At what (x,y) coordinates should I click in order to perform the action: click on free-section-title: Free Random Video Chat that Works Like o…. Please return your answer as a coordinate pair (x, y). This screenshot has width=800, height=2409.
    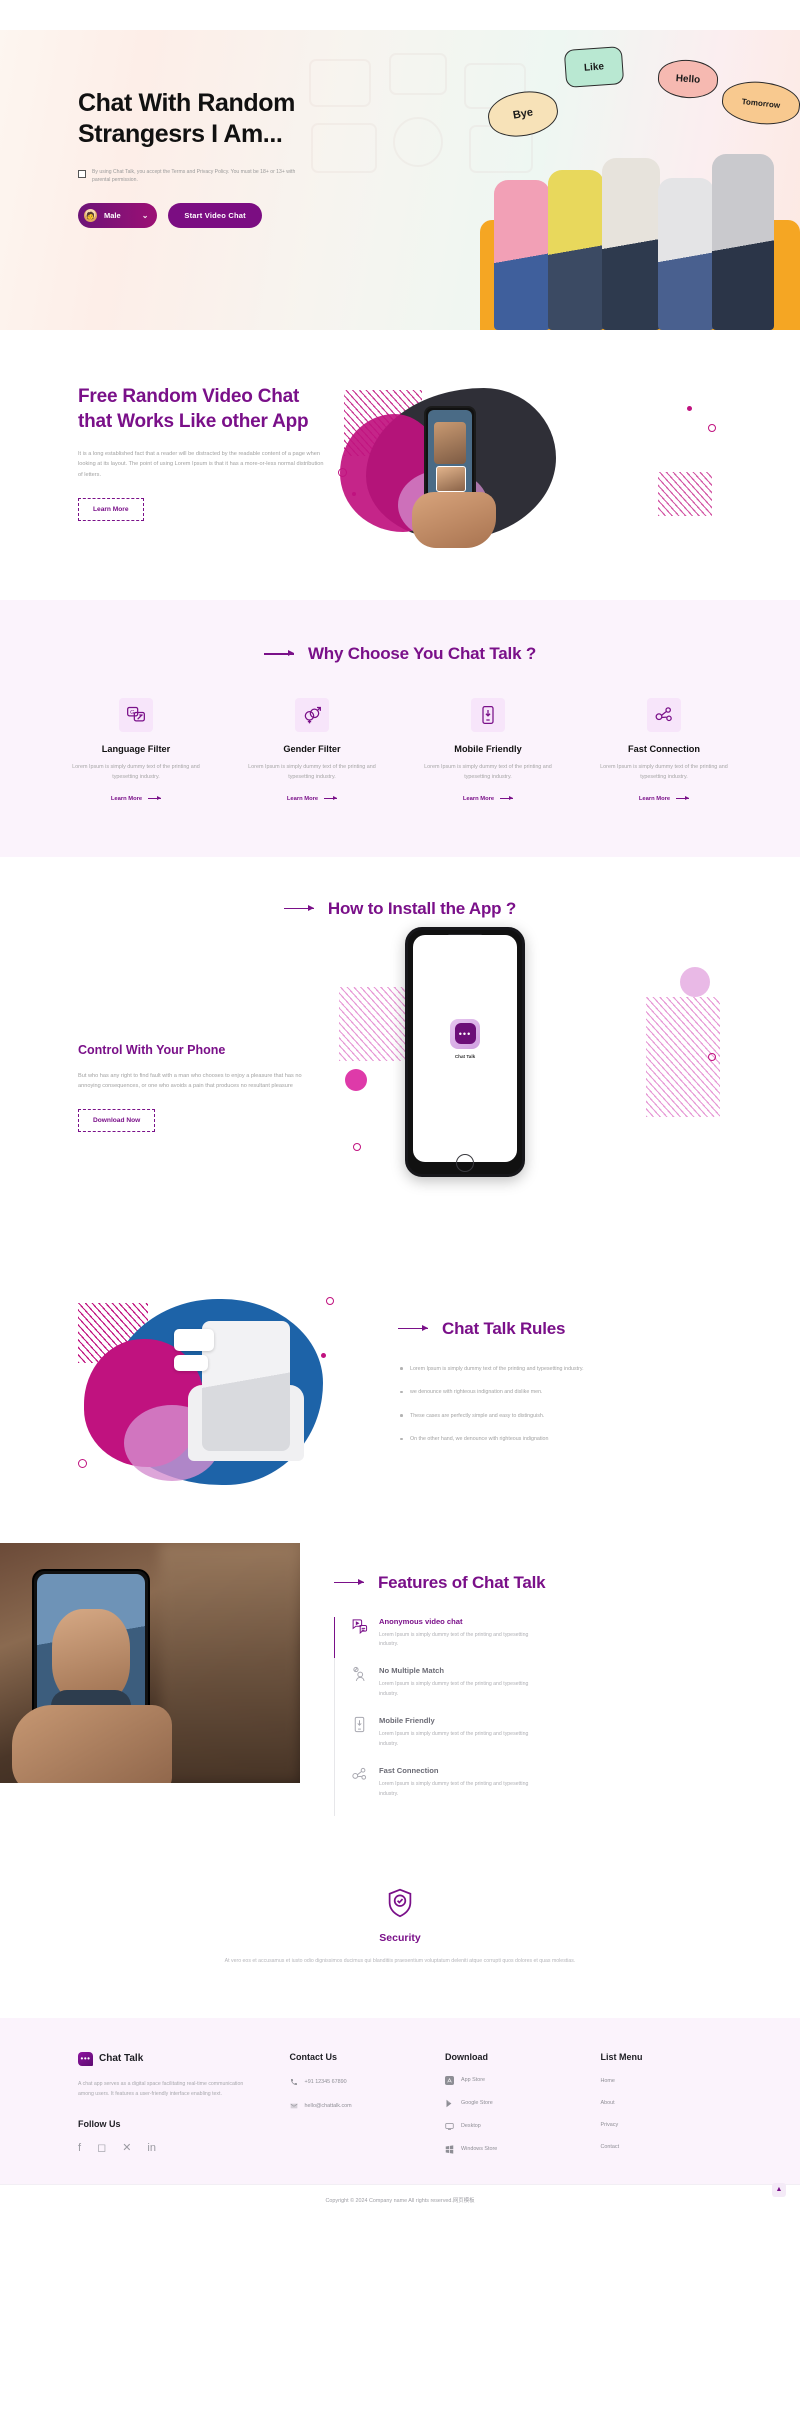
    Looking at the image, I should click on (193, 409).